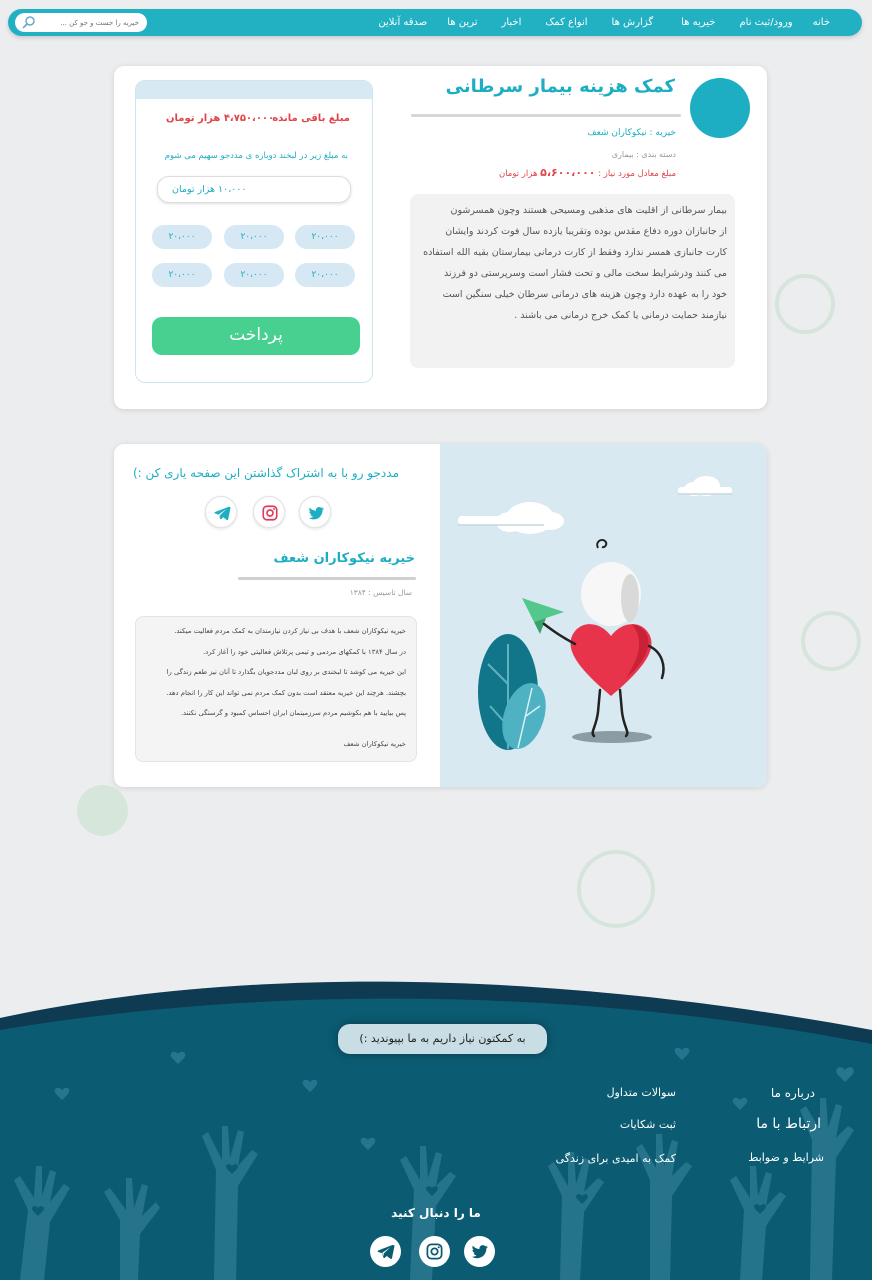 The image size is (872, 1280). Describe the element at coordinates (633, 22) in the screenshot. I see `nav-item-reports: گزارش ها` at that location.